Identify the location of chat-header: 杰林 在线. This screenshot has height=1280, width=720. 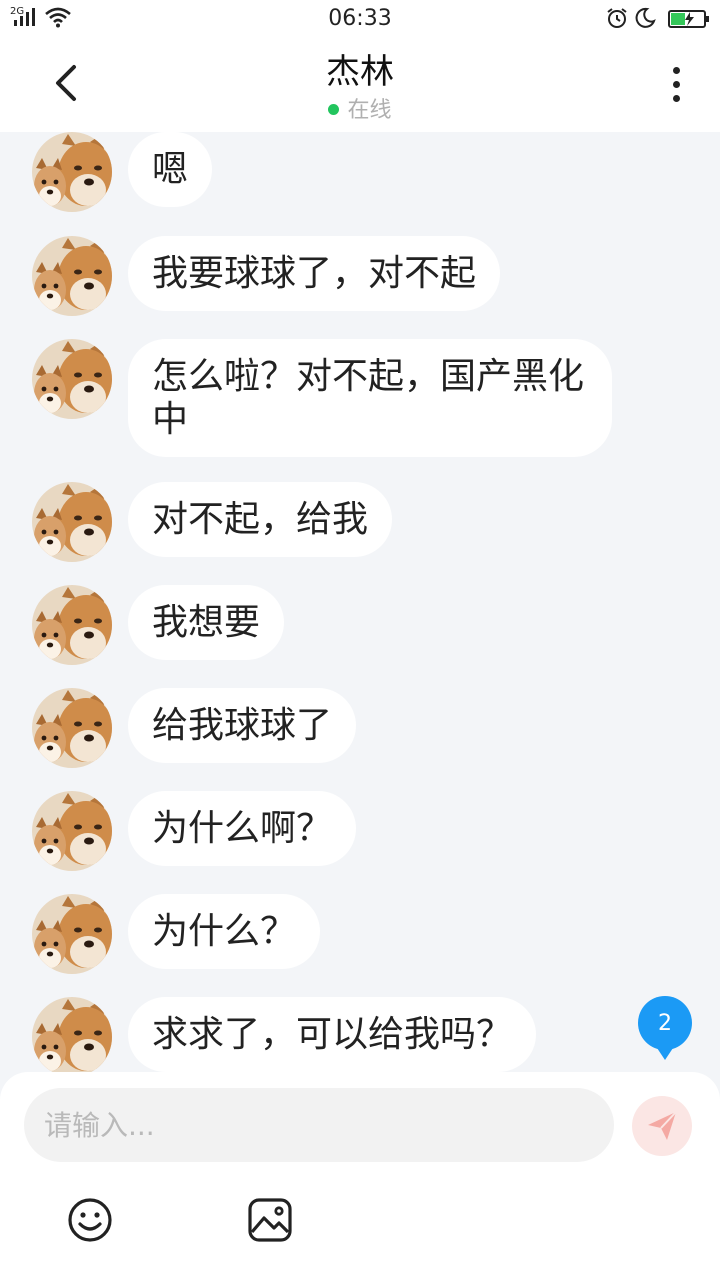
(360, 84).